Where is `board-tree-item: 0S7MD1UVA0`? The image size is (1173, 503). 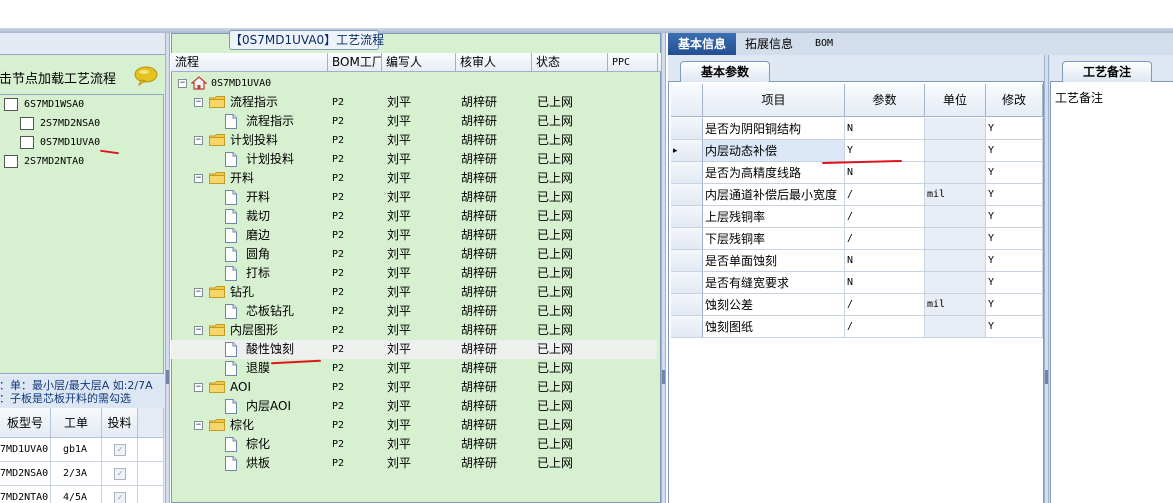
board-tree-item: 0S7MD1UVA0 is located at coordinates (80, 143).